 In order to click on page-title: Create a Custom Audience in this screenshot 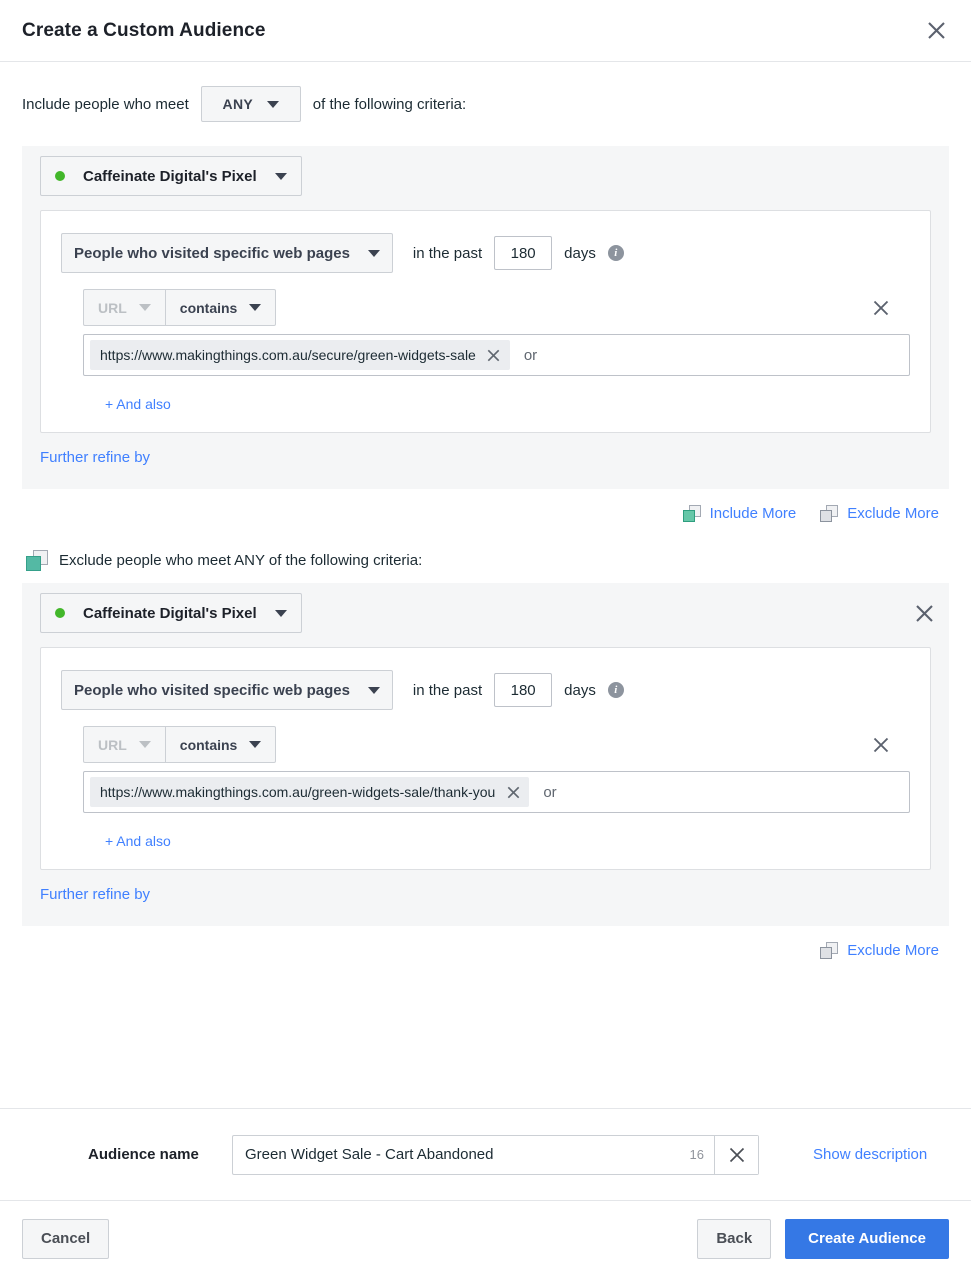, I will do `click(144, 30)`.